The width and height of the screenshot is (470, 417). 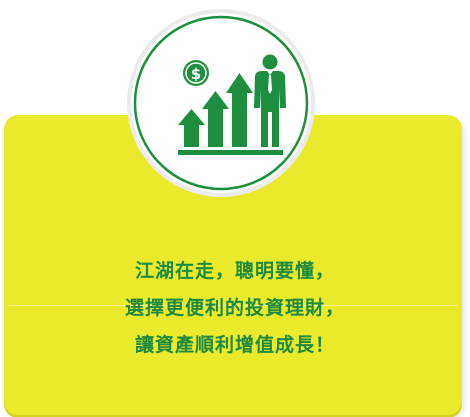 What do you see at coordinates (230, 152) in the screenshot?
I see `chart-baseline` at bounding box center [230, 152].